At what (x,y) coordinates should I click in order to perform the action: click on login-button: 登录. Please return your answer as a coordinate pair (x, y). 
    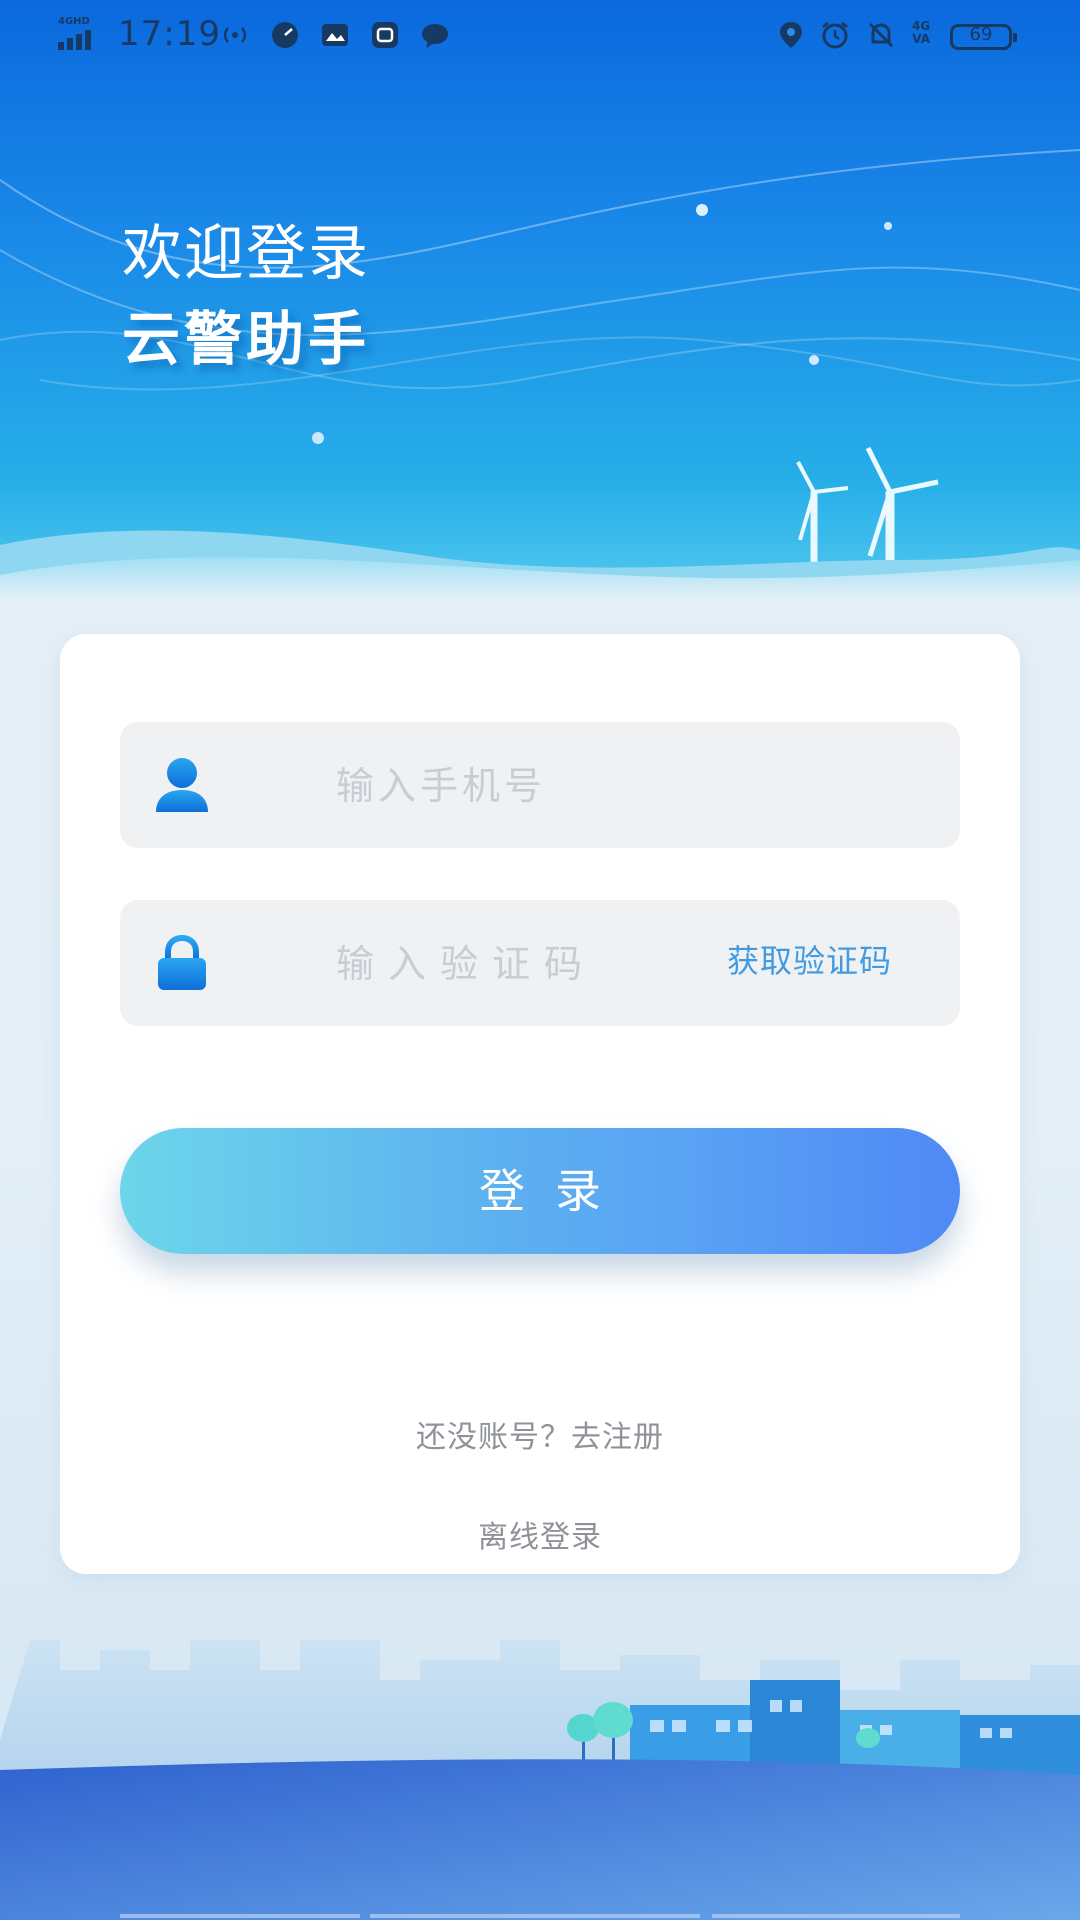
    Looking at the image, I should click on (540, 1191).